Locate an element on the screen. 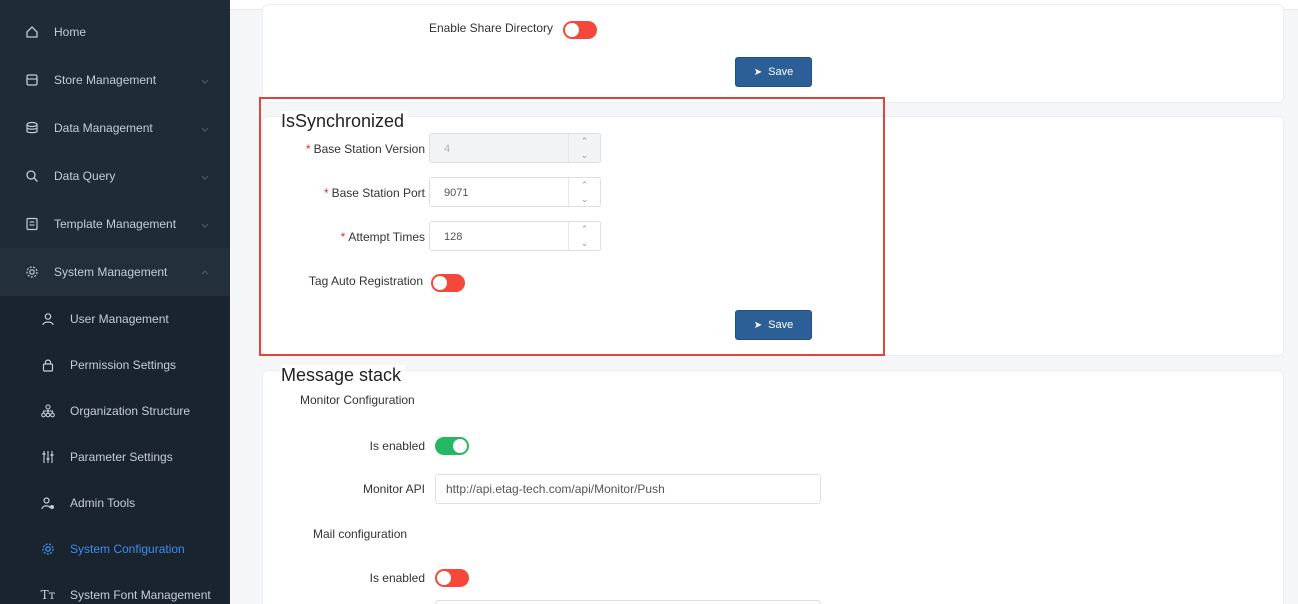 Image resolution: width=1298 pixels, height=604 pixels. sidebar-subitem-parameter-settings: Parameter Settings is located at coordinates (115, 457).